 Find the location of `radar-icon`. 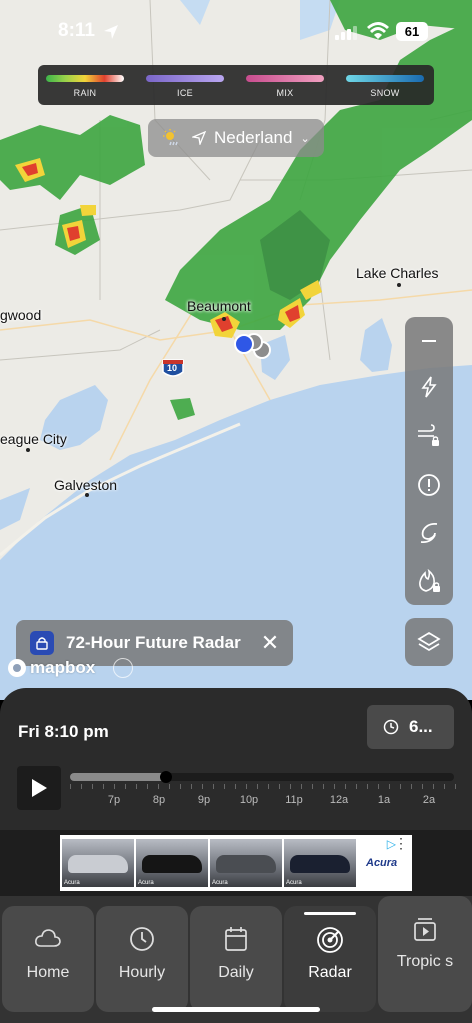

radar-icon is located at coordinates (330, 940).